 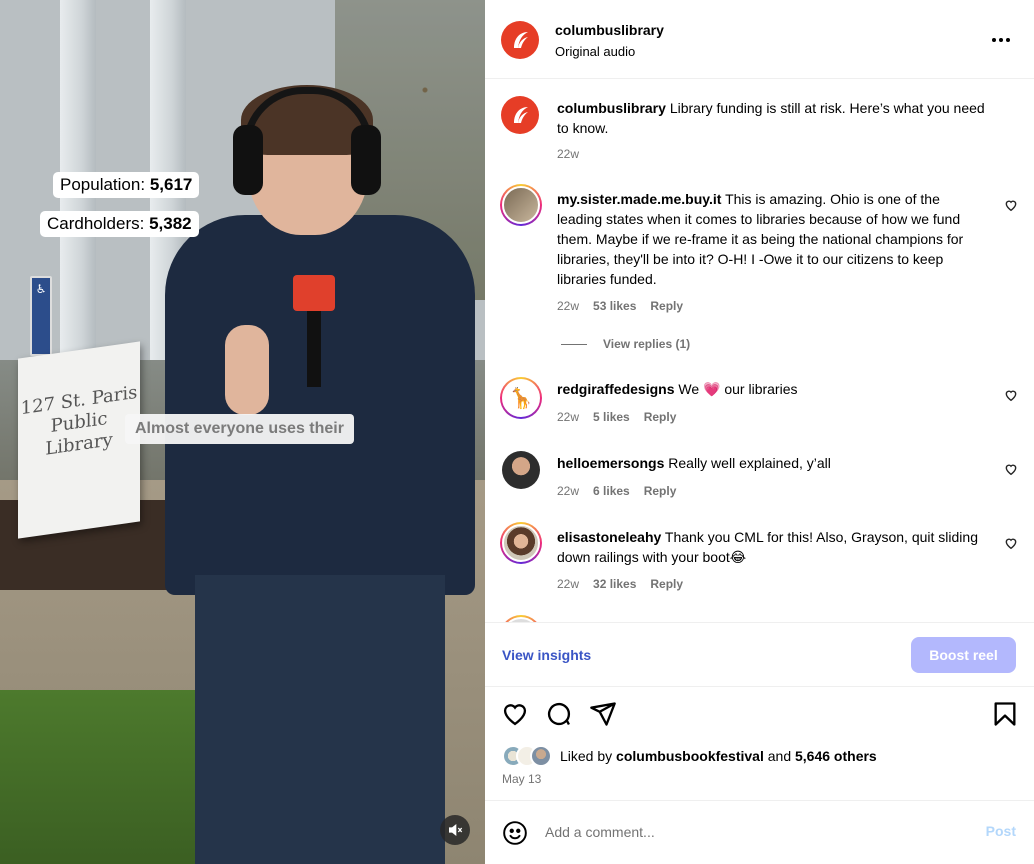 I want to click on view-replies-button: View replies (1), so click(x=625, y=344).